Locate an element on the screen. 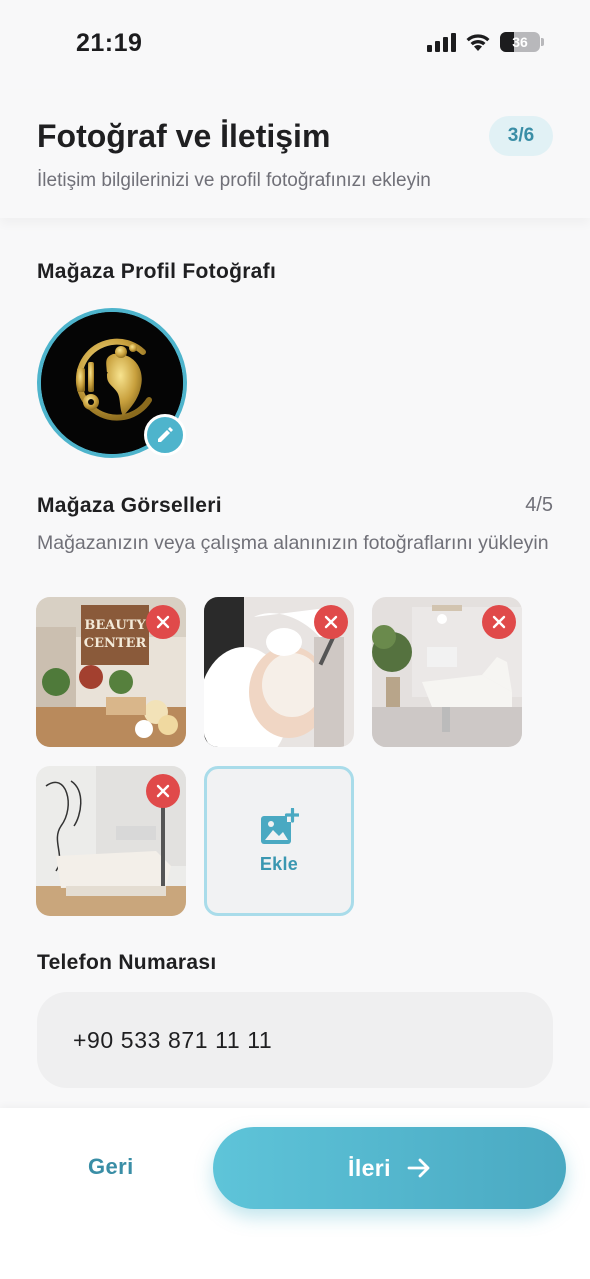  arrow-right-icon is located at coordinates (418, 1168).